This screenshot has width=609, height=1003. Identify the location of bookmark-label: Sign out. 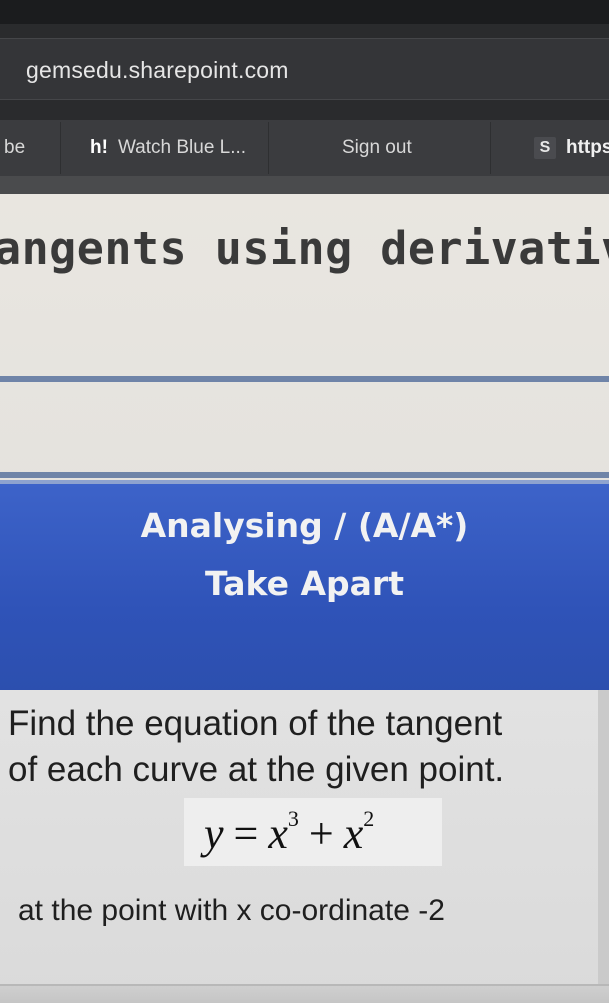
(377, 147).